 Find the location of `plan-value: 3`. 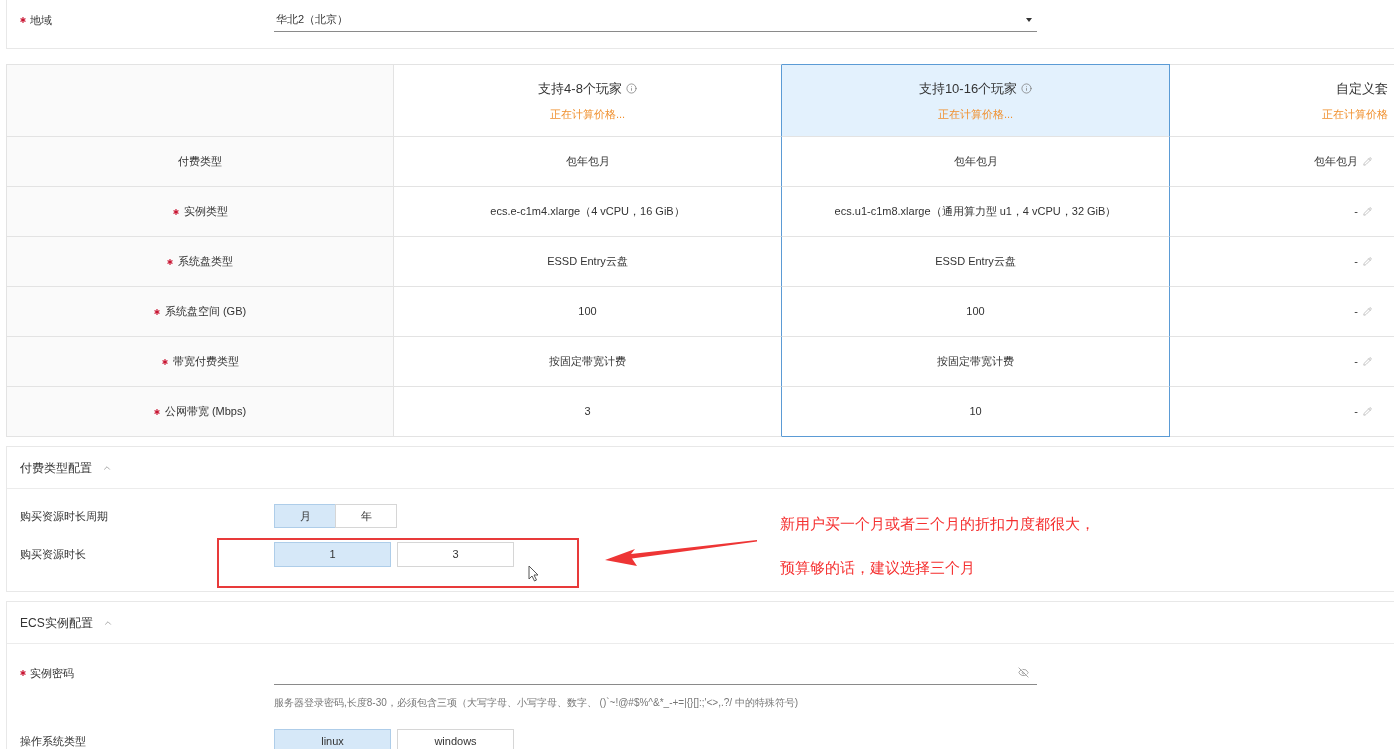

plan-value: 3 is located at coordinates (587, 412).